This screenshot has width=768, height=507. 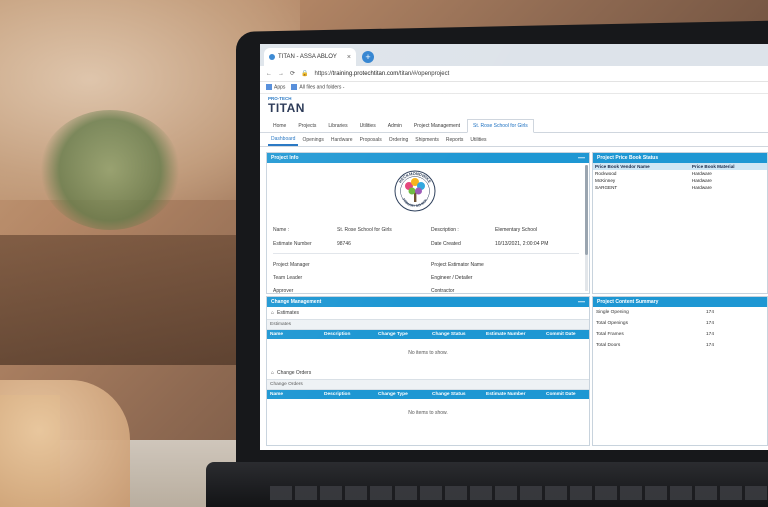 I want to click on description-value: Elementary School, so click(x=516, y=230).